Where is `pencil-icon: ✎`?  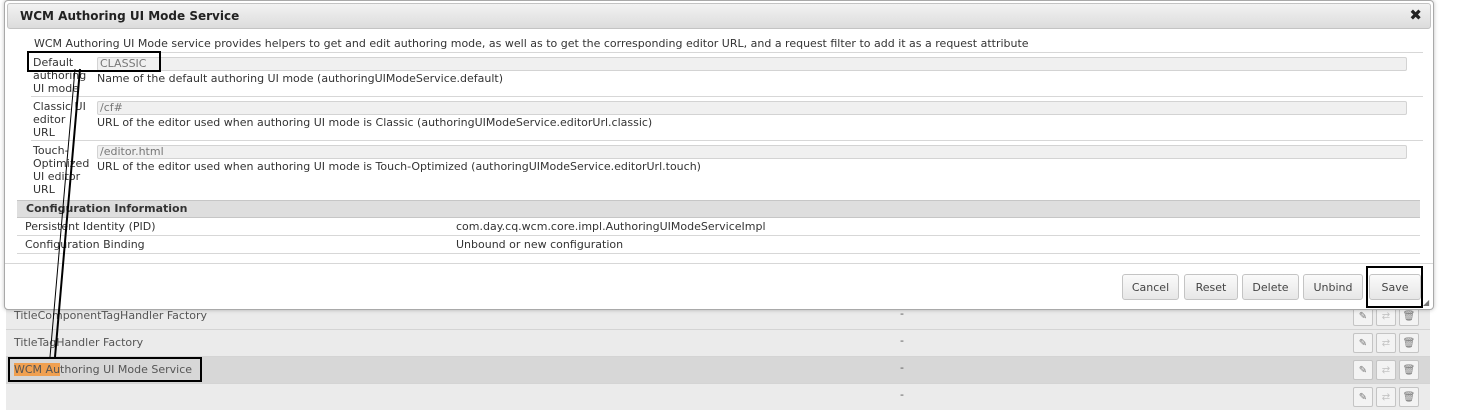
pencil-icon: ✎ is located at coordinates (1363, 397).